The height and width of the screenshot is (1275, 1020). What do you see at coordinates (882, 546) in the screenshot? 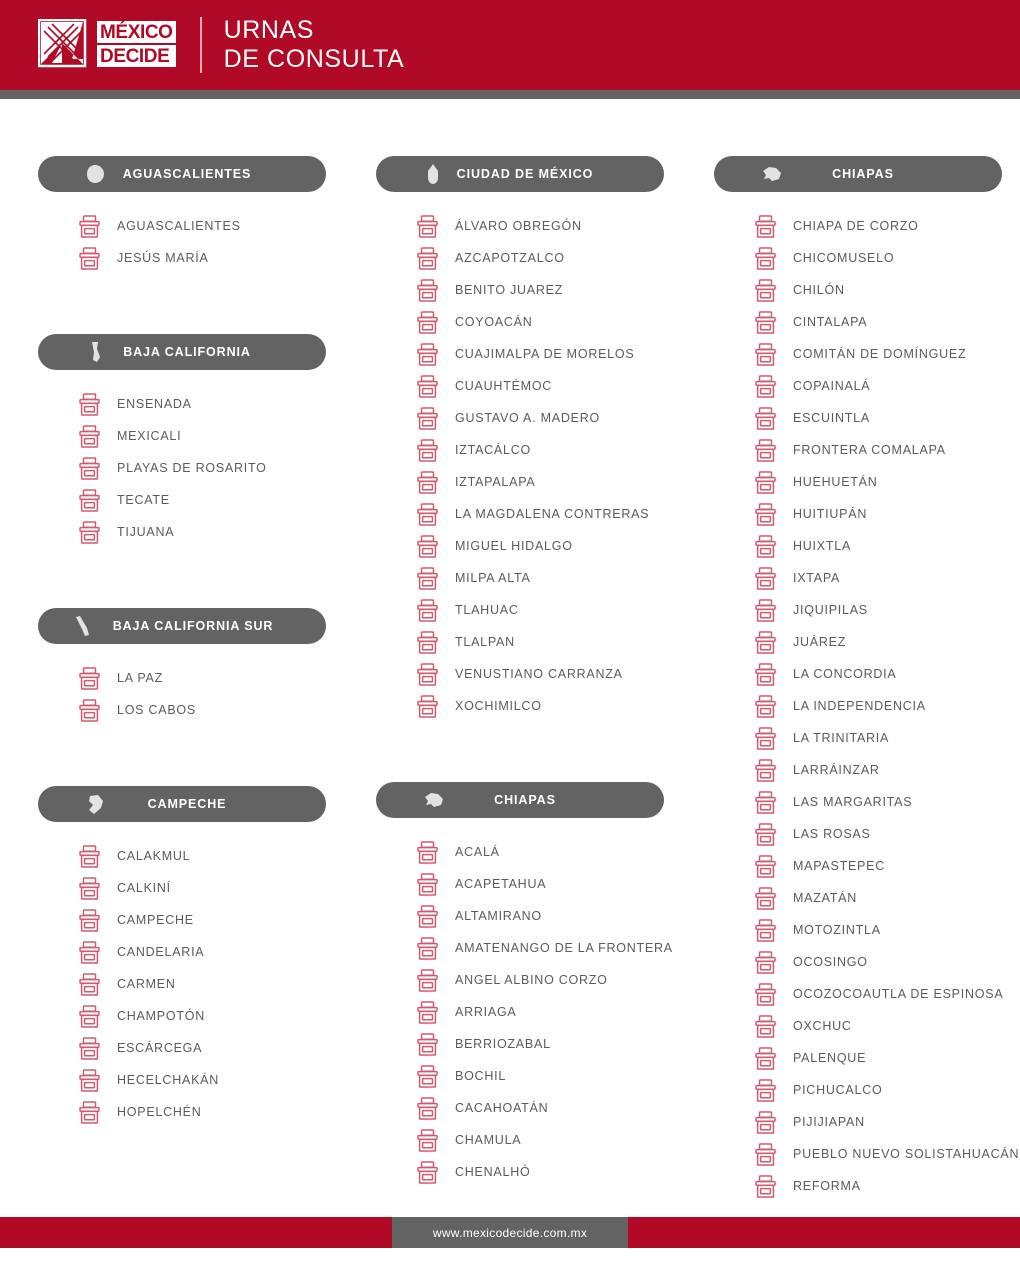
I see `list-item: HUIXTLA` at bounding box center [882, 546].